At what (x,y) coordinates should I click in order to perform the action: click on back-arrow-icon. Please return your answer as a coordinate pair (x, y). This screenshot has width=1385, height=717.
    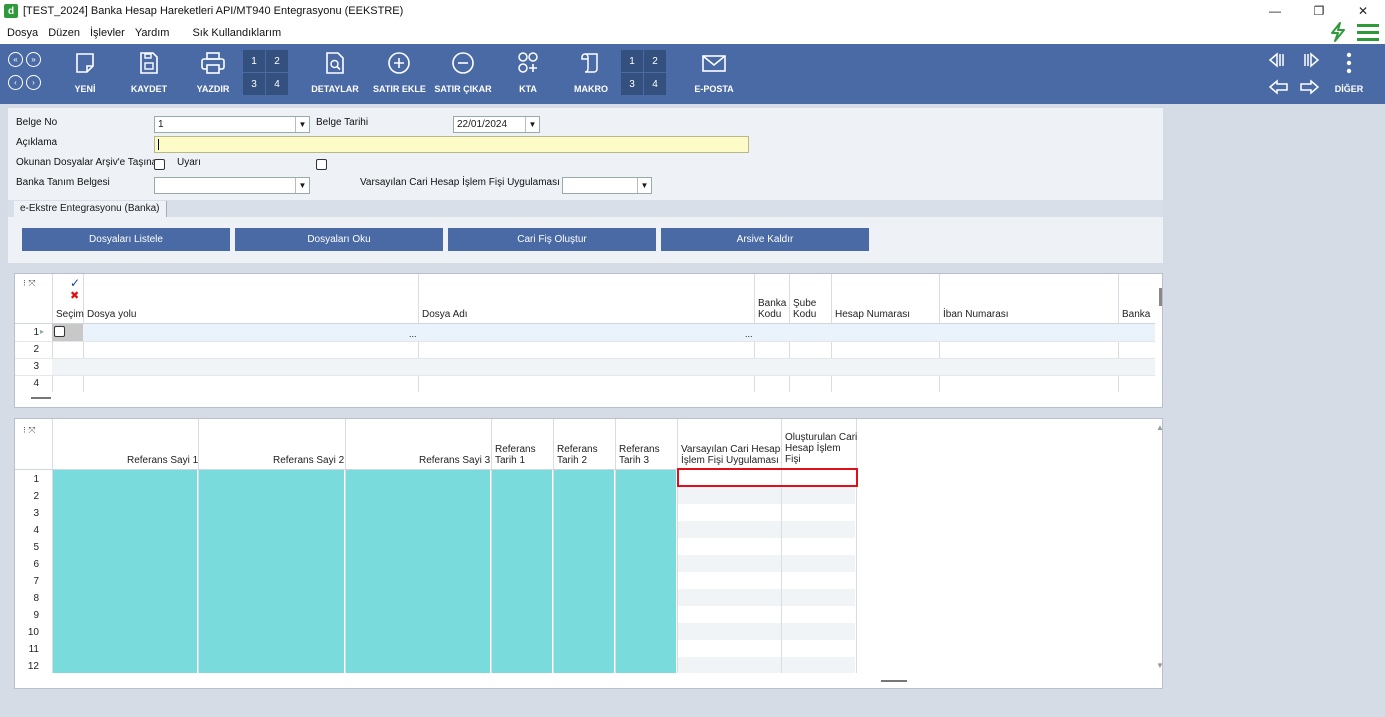
    Looking at the image, I should click on (1279, 88).